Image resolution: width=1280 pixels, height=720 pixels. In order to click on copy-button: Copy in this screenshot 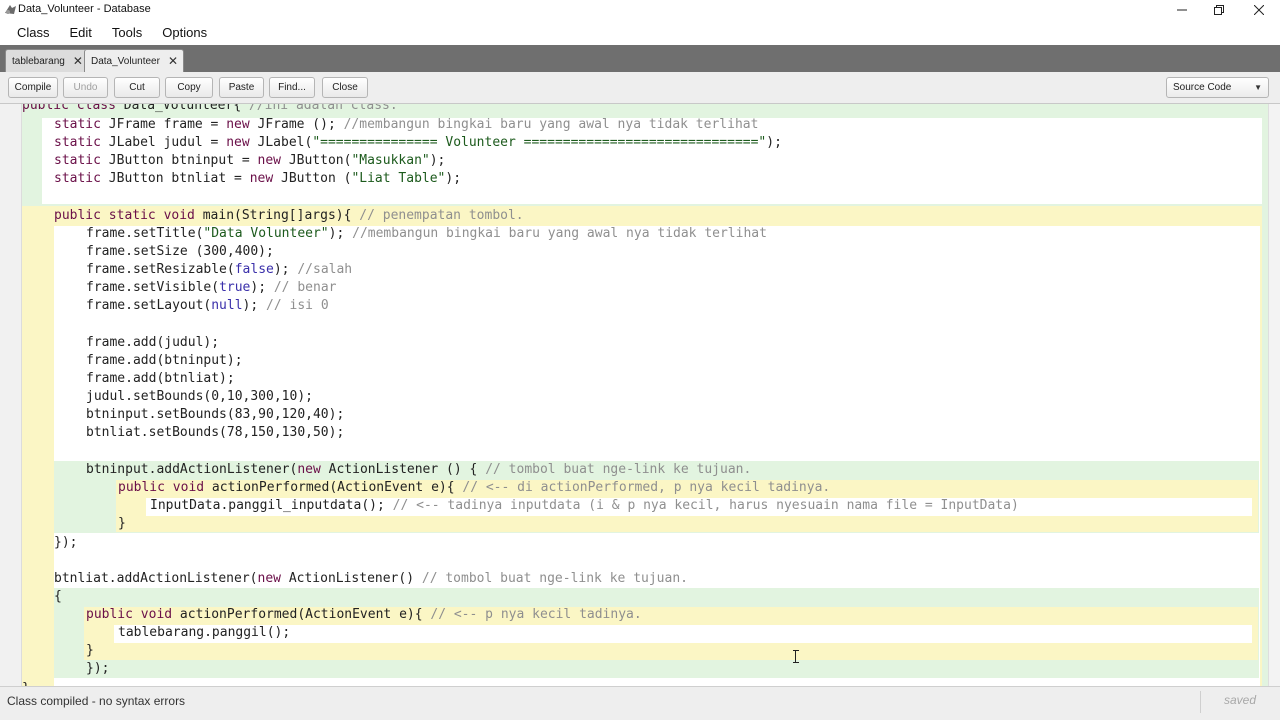, I will do `click(189, 87)`.